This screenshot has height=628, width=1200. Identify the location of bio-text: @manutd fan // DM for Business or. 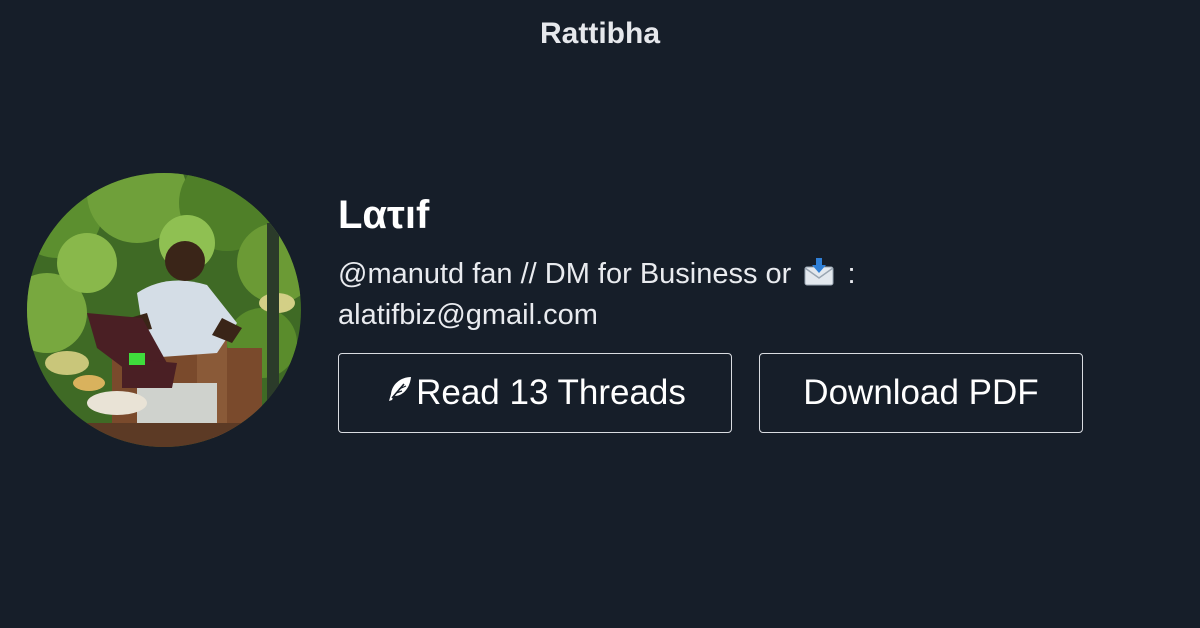
(565, 274).